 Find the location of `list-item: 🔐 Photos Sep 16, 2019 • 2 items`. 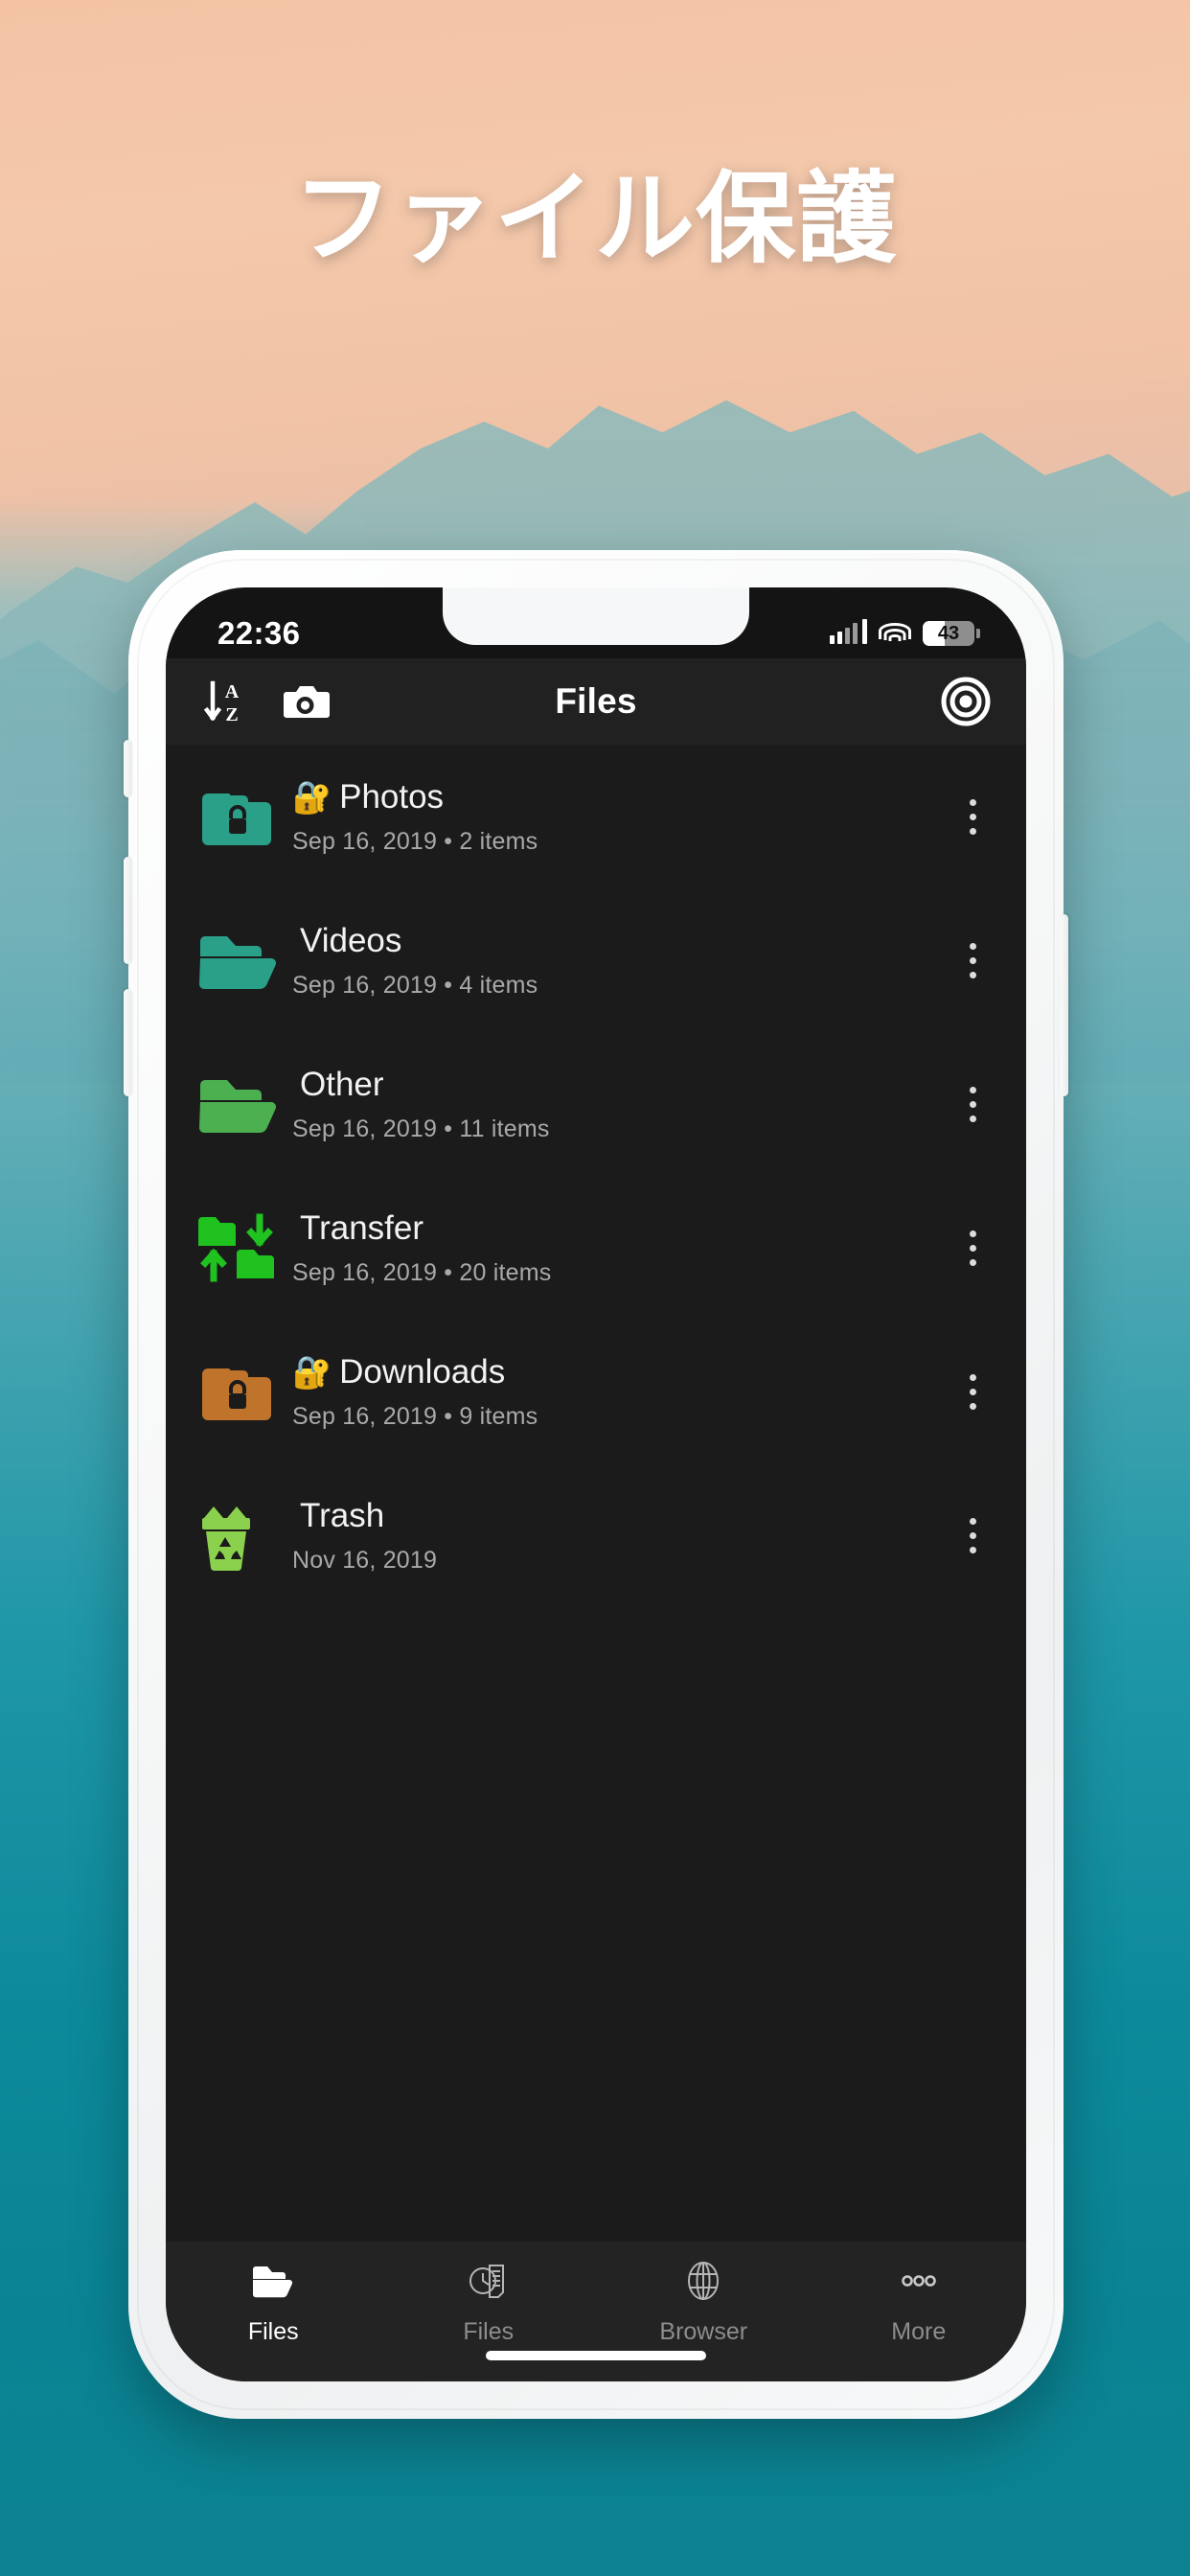

list-item: 🔐 Photos Sep 16, 2019 • 2 items is located at coordinates (596, 816).